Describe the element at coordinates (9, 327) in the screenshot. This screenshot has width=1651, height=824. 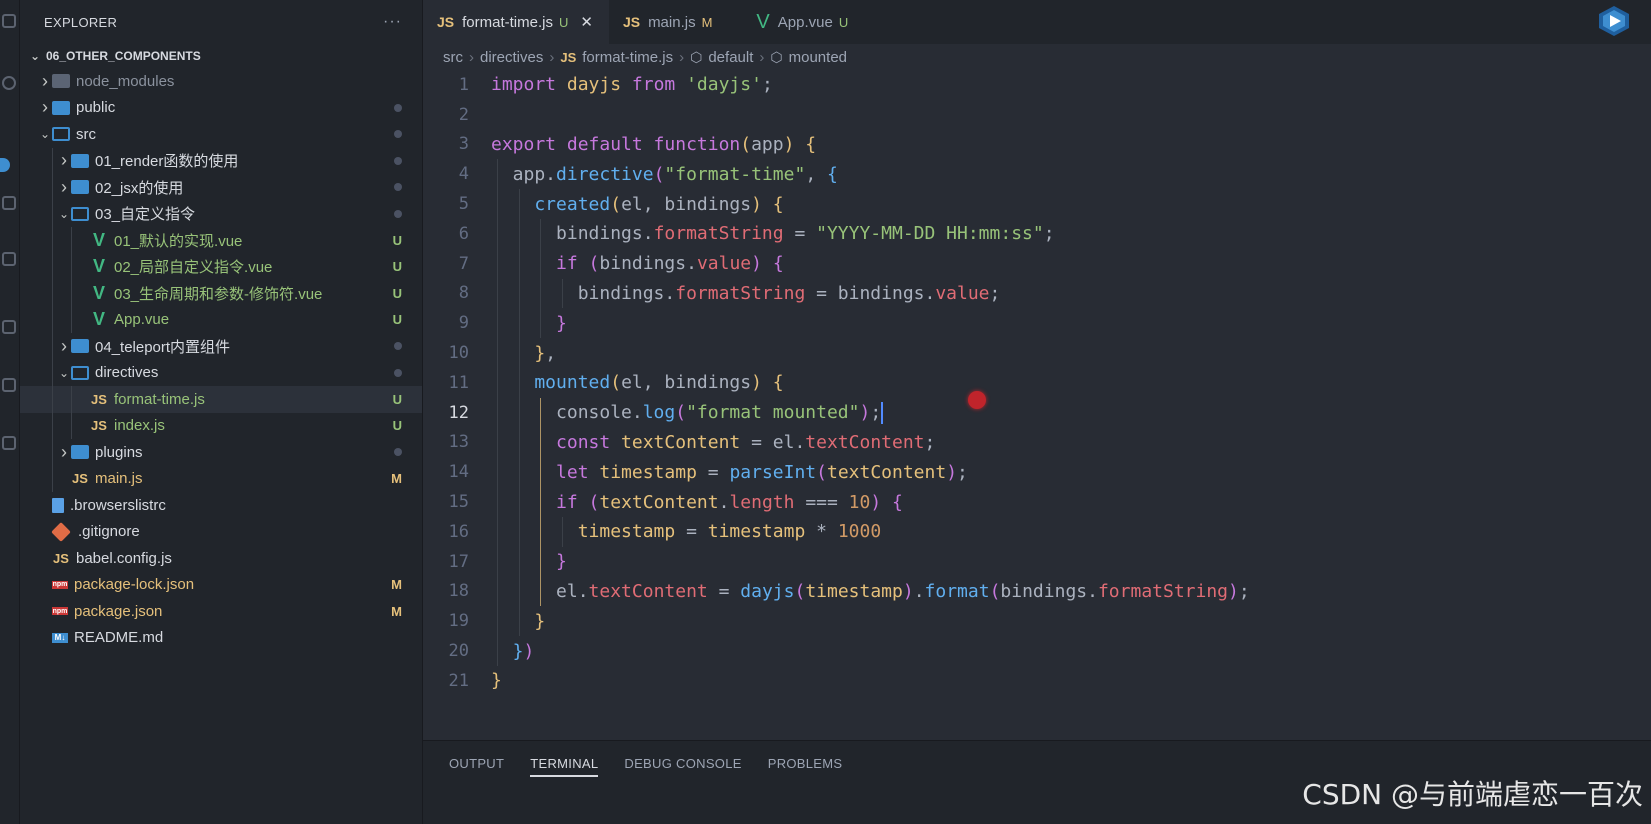
I see `remote-icon` at that location.